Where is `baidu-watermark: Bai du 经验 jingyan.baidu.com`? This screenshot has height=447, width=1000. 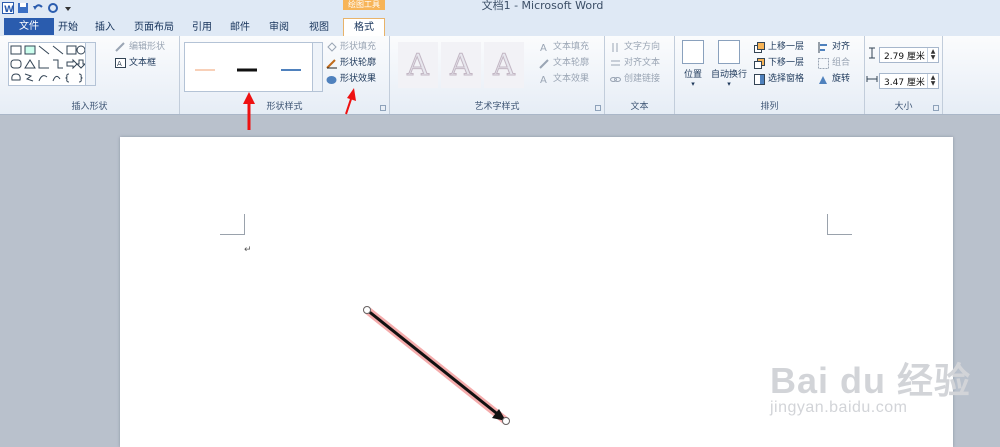
baidu-watermark: Bai du 经验 jingyan.baidu.com is located at coordinates (880, 392).